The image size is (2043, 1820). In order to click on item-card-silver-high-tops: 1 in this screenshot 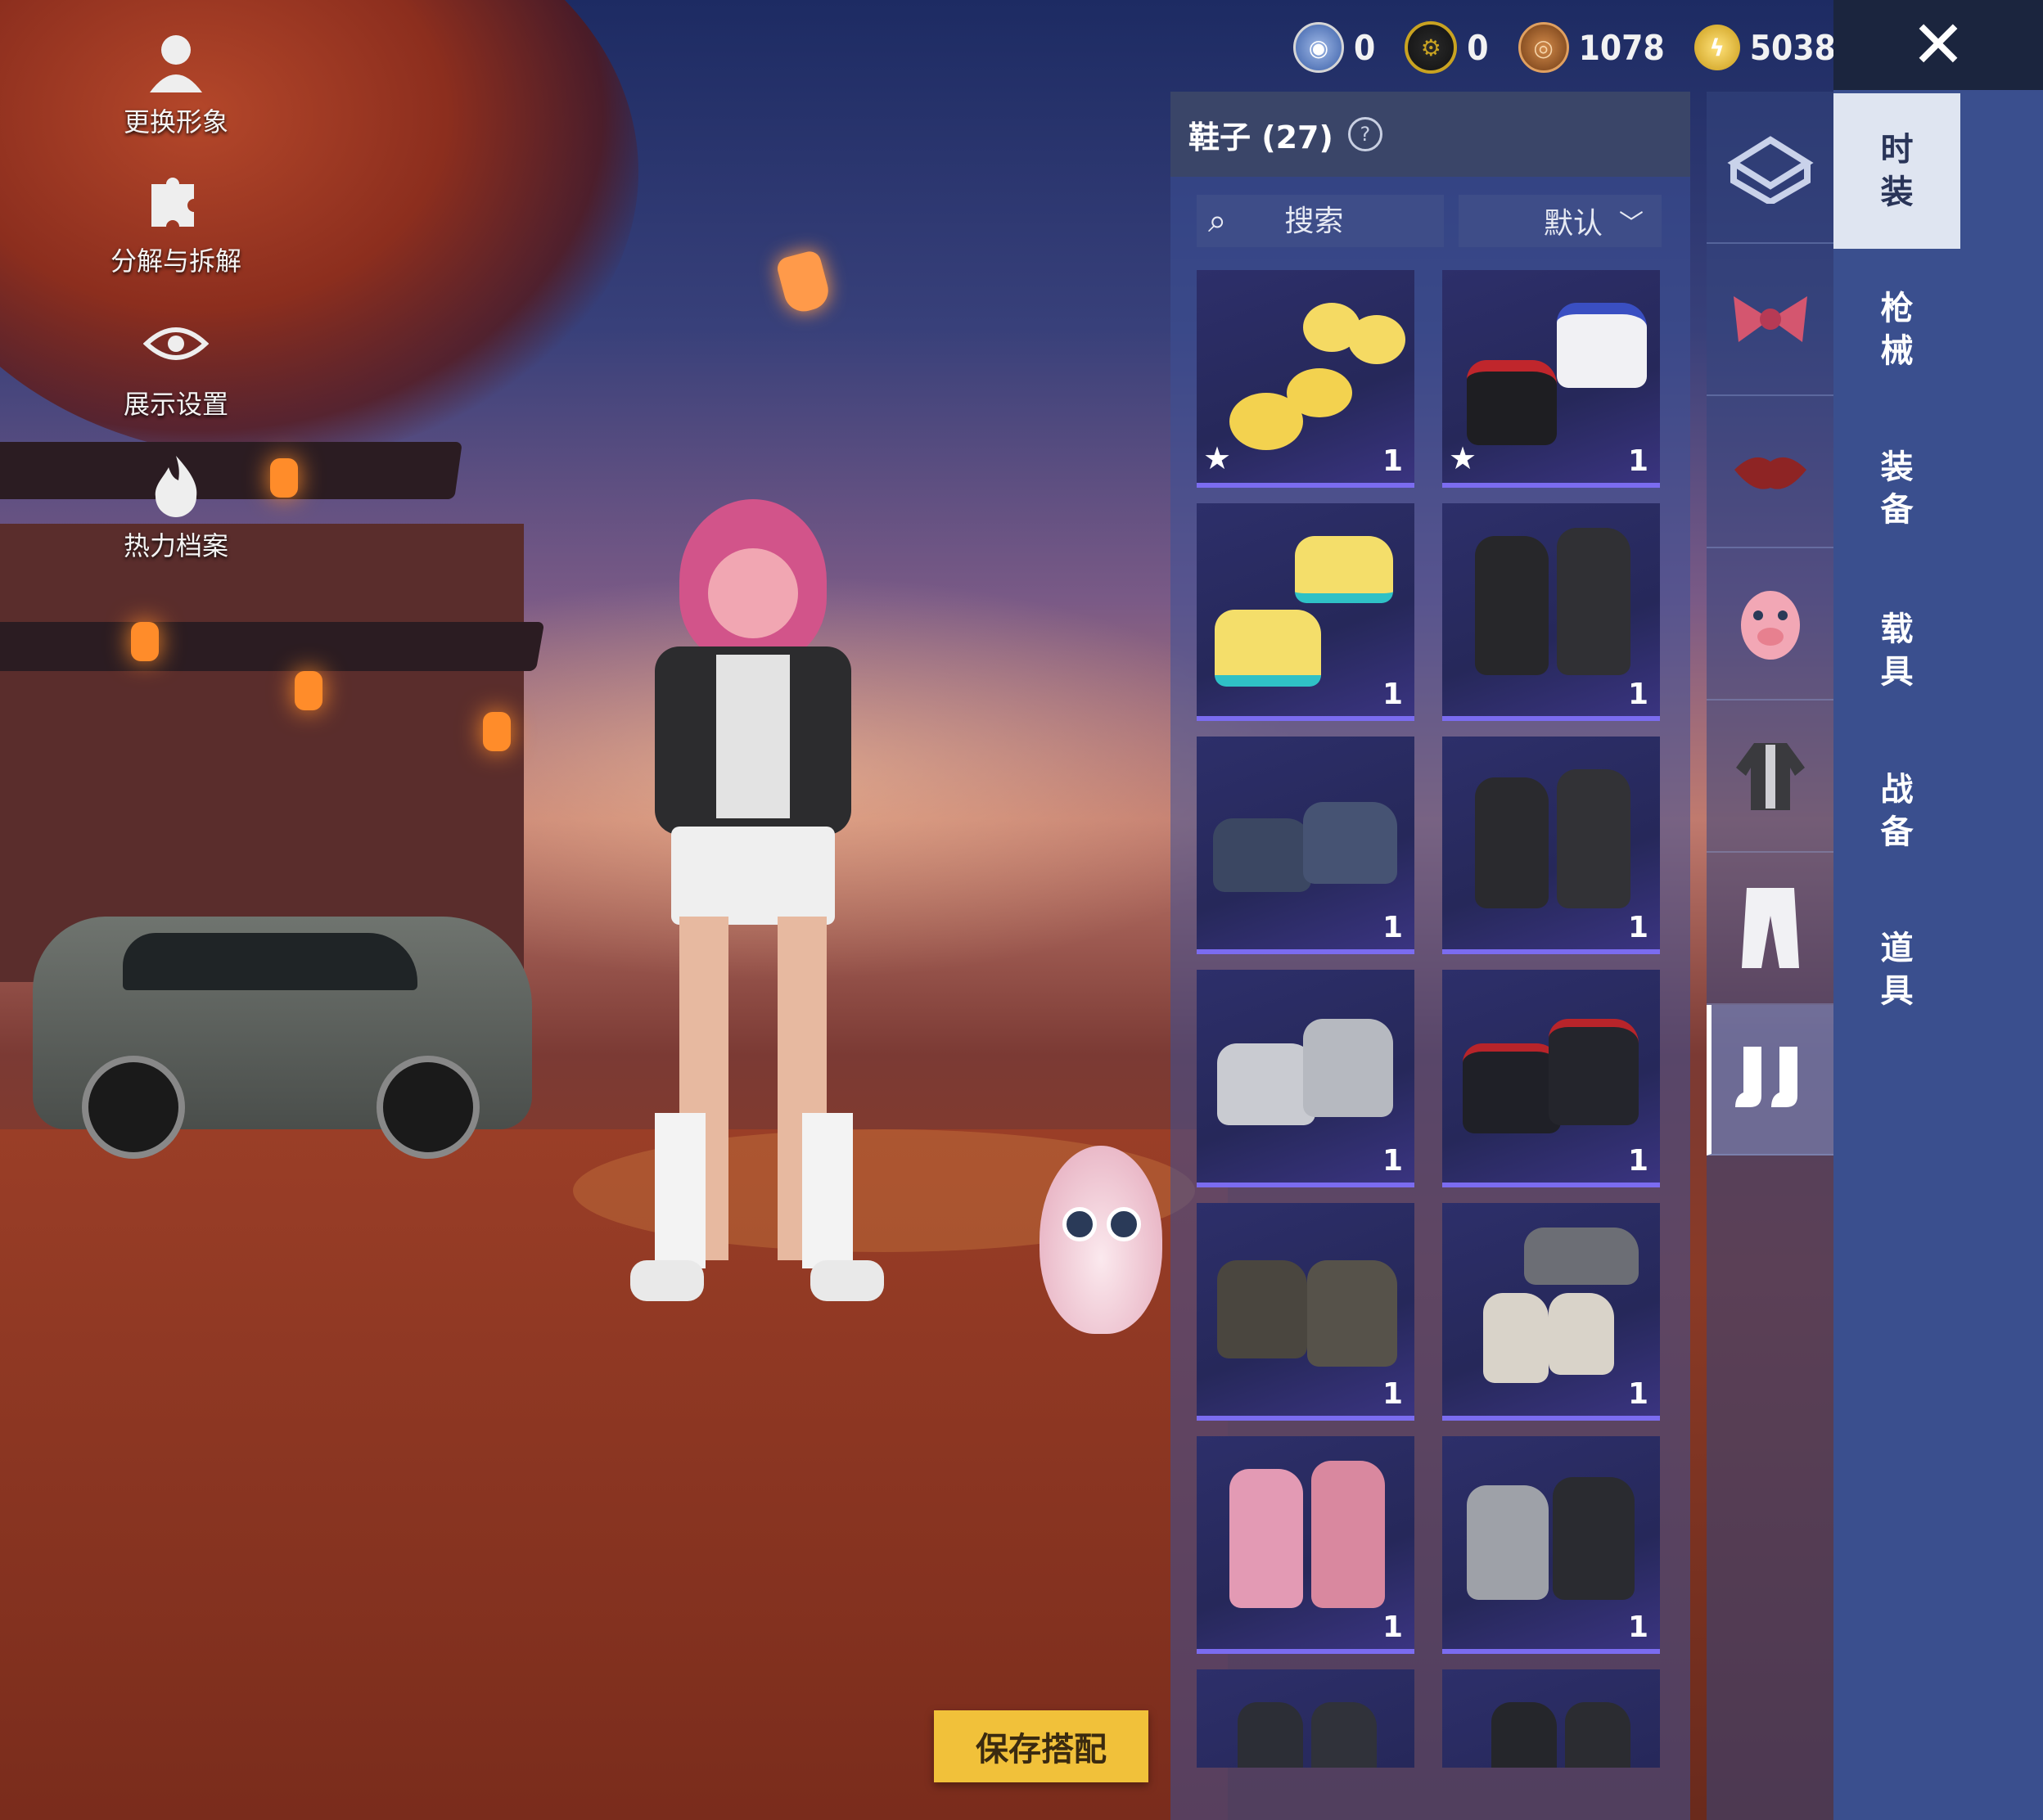, I will do `click(1305, 1078)`.